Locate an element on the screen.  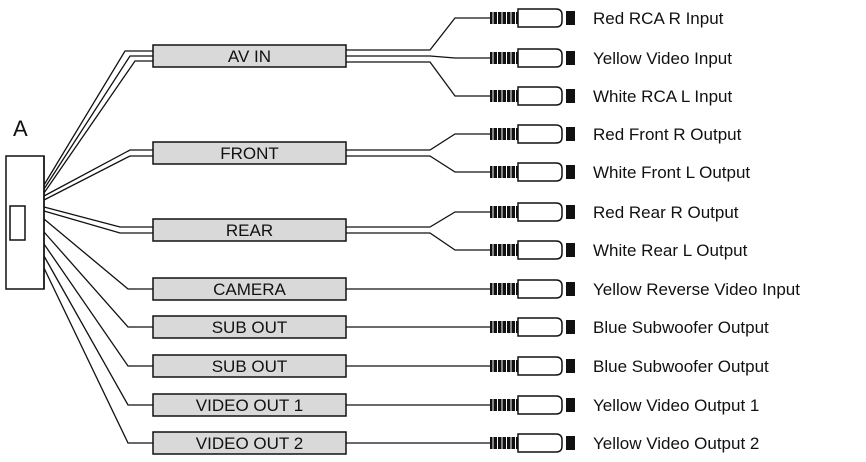
output-label: White Rear L Output is located at coordinates (670, 250).